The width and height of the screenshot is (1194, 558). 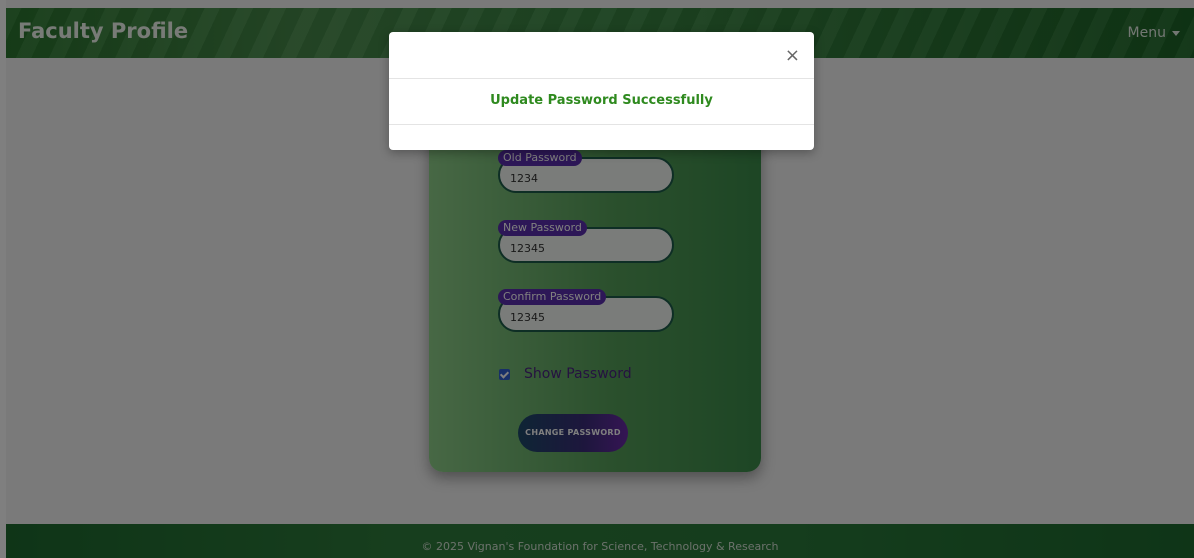 I want to click on success-modal: × Update Password Successfully, so click(x=601, y=91).